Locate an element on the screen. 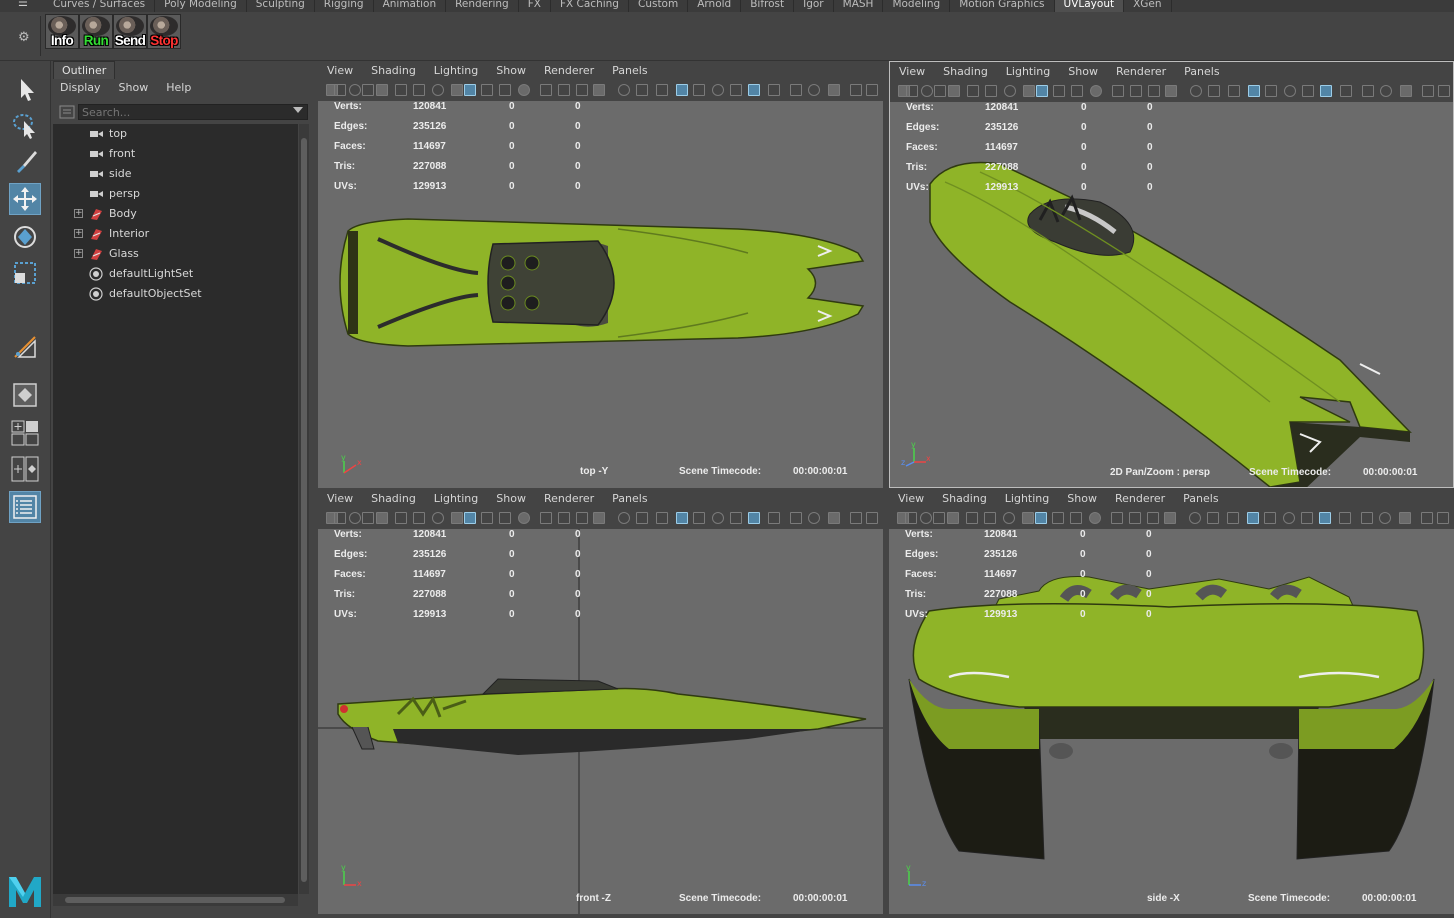 The width and height of the screenshot is (1454, 918). outliner-item-top: top is located at coordinates (175, 134).